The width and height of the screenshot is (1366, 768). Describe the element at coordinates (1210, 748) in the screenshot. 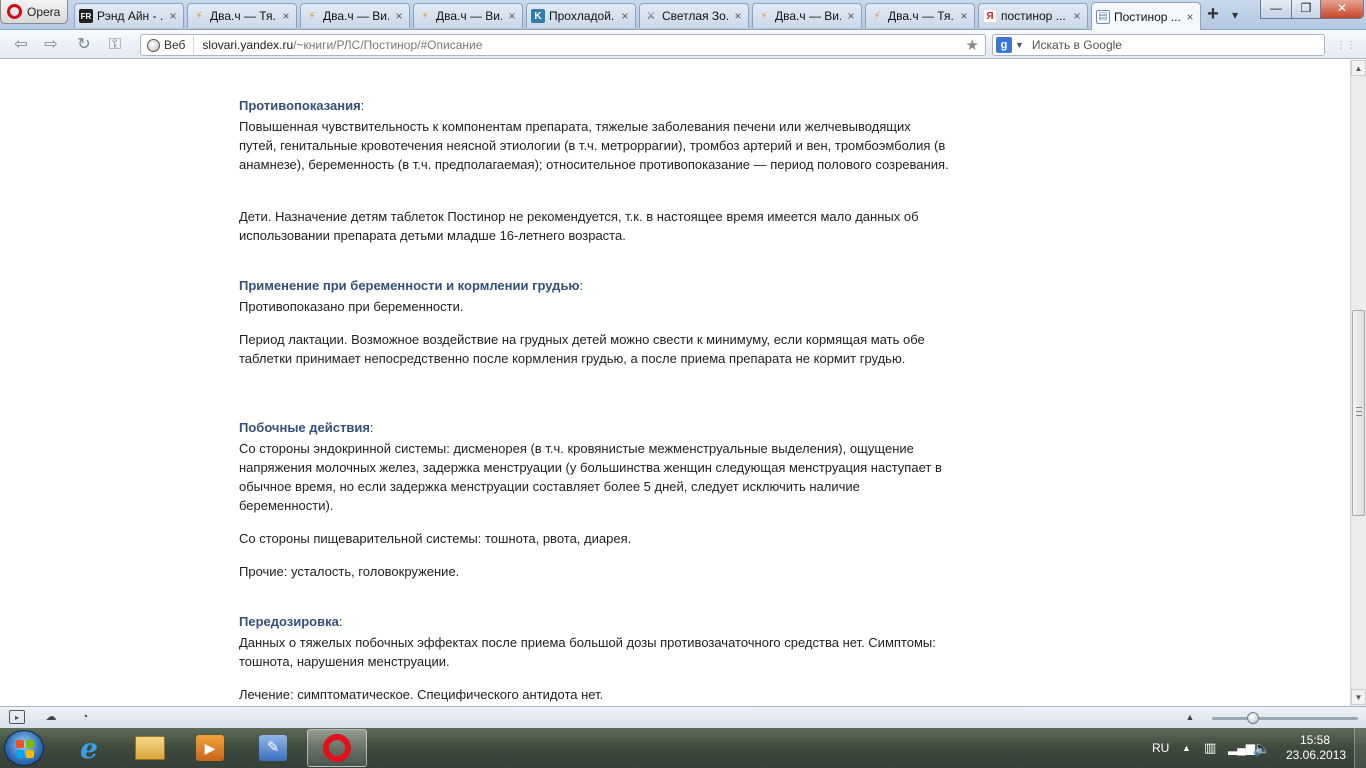

I see `network-tray-icon: ▥` at that location.